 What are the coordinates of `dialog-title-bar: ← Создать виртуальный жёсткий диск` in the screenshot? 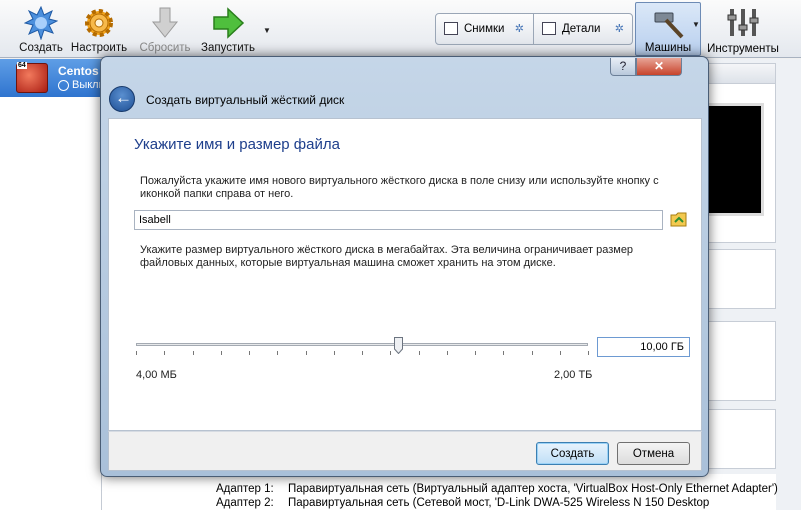 It's located at (404, 100).